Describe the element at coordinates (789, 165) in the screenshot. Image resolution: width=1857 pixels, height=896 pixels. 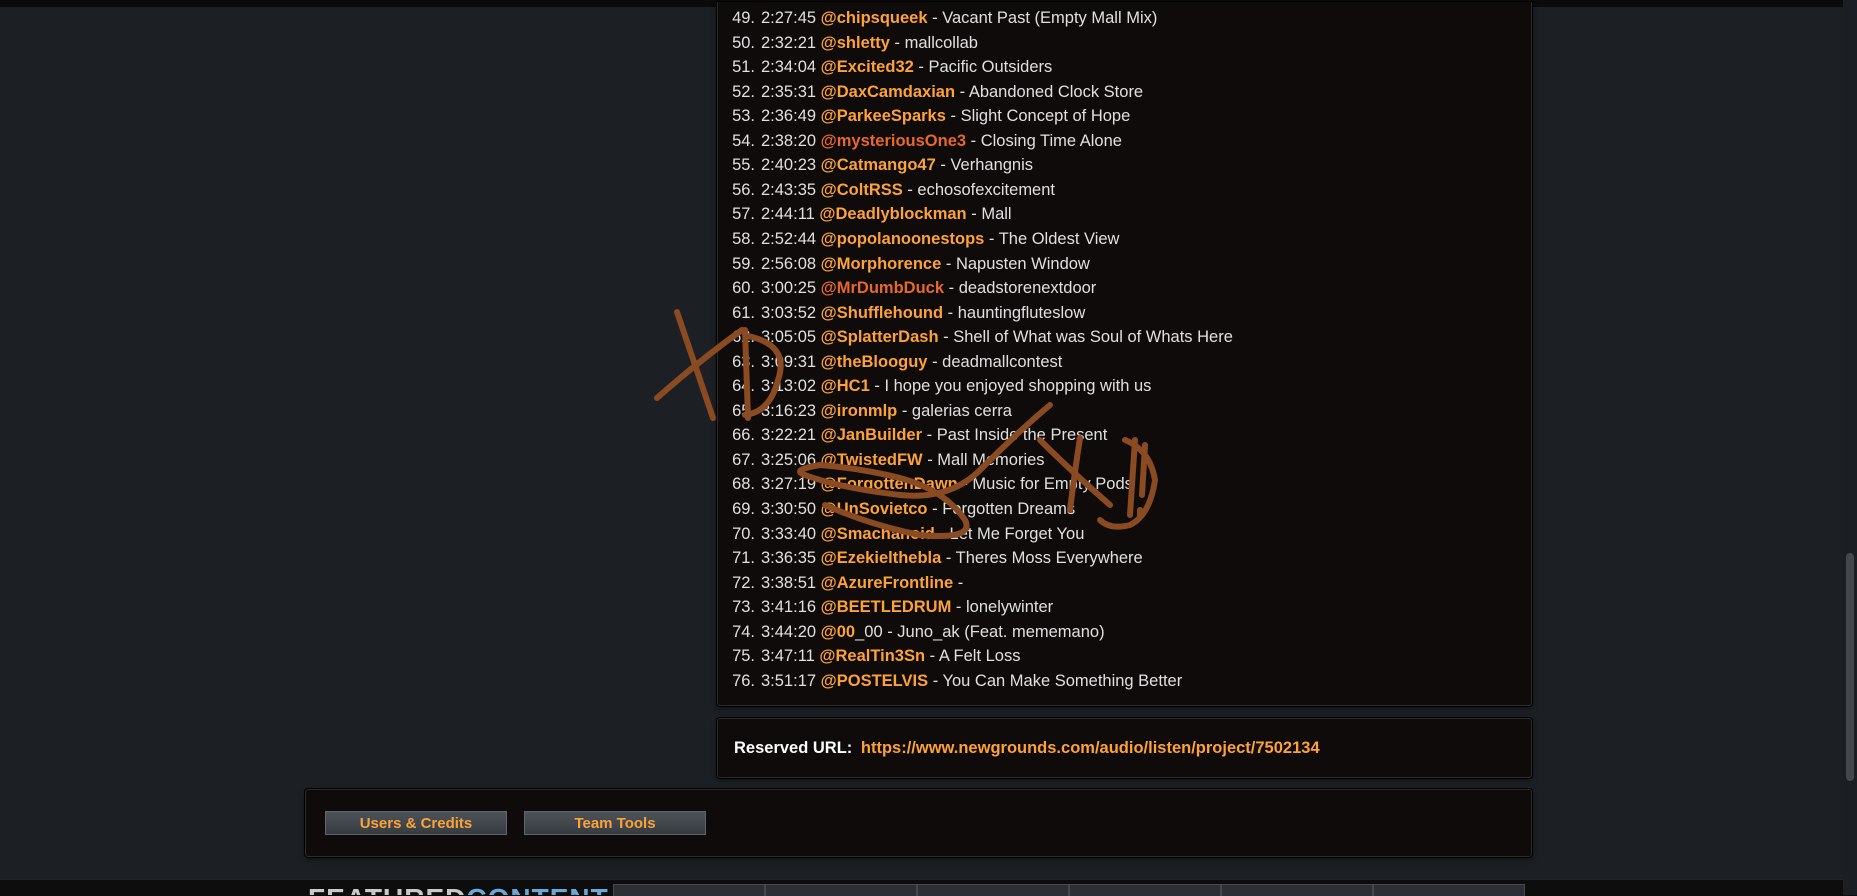
I see `track-time: 2:40:23` at that location.